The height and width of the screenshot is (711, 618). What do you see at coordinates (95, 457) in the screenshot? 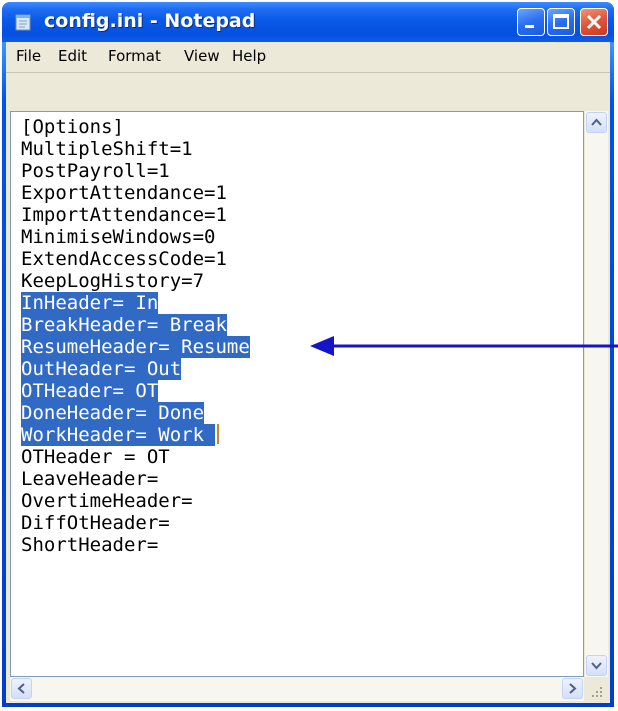
I see `text-line-content: OTHeader = OT` at bounding box center [95, 457].